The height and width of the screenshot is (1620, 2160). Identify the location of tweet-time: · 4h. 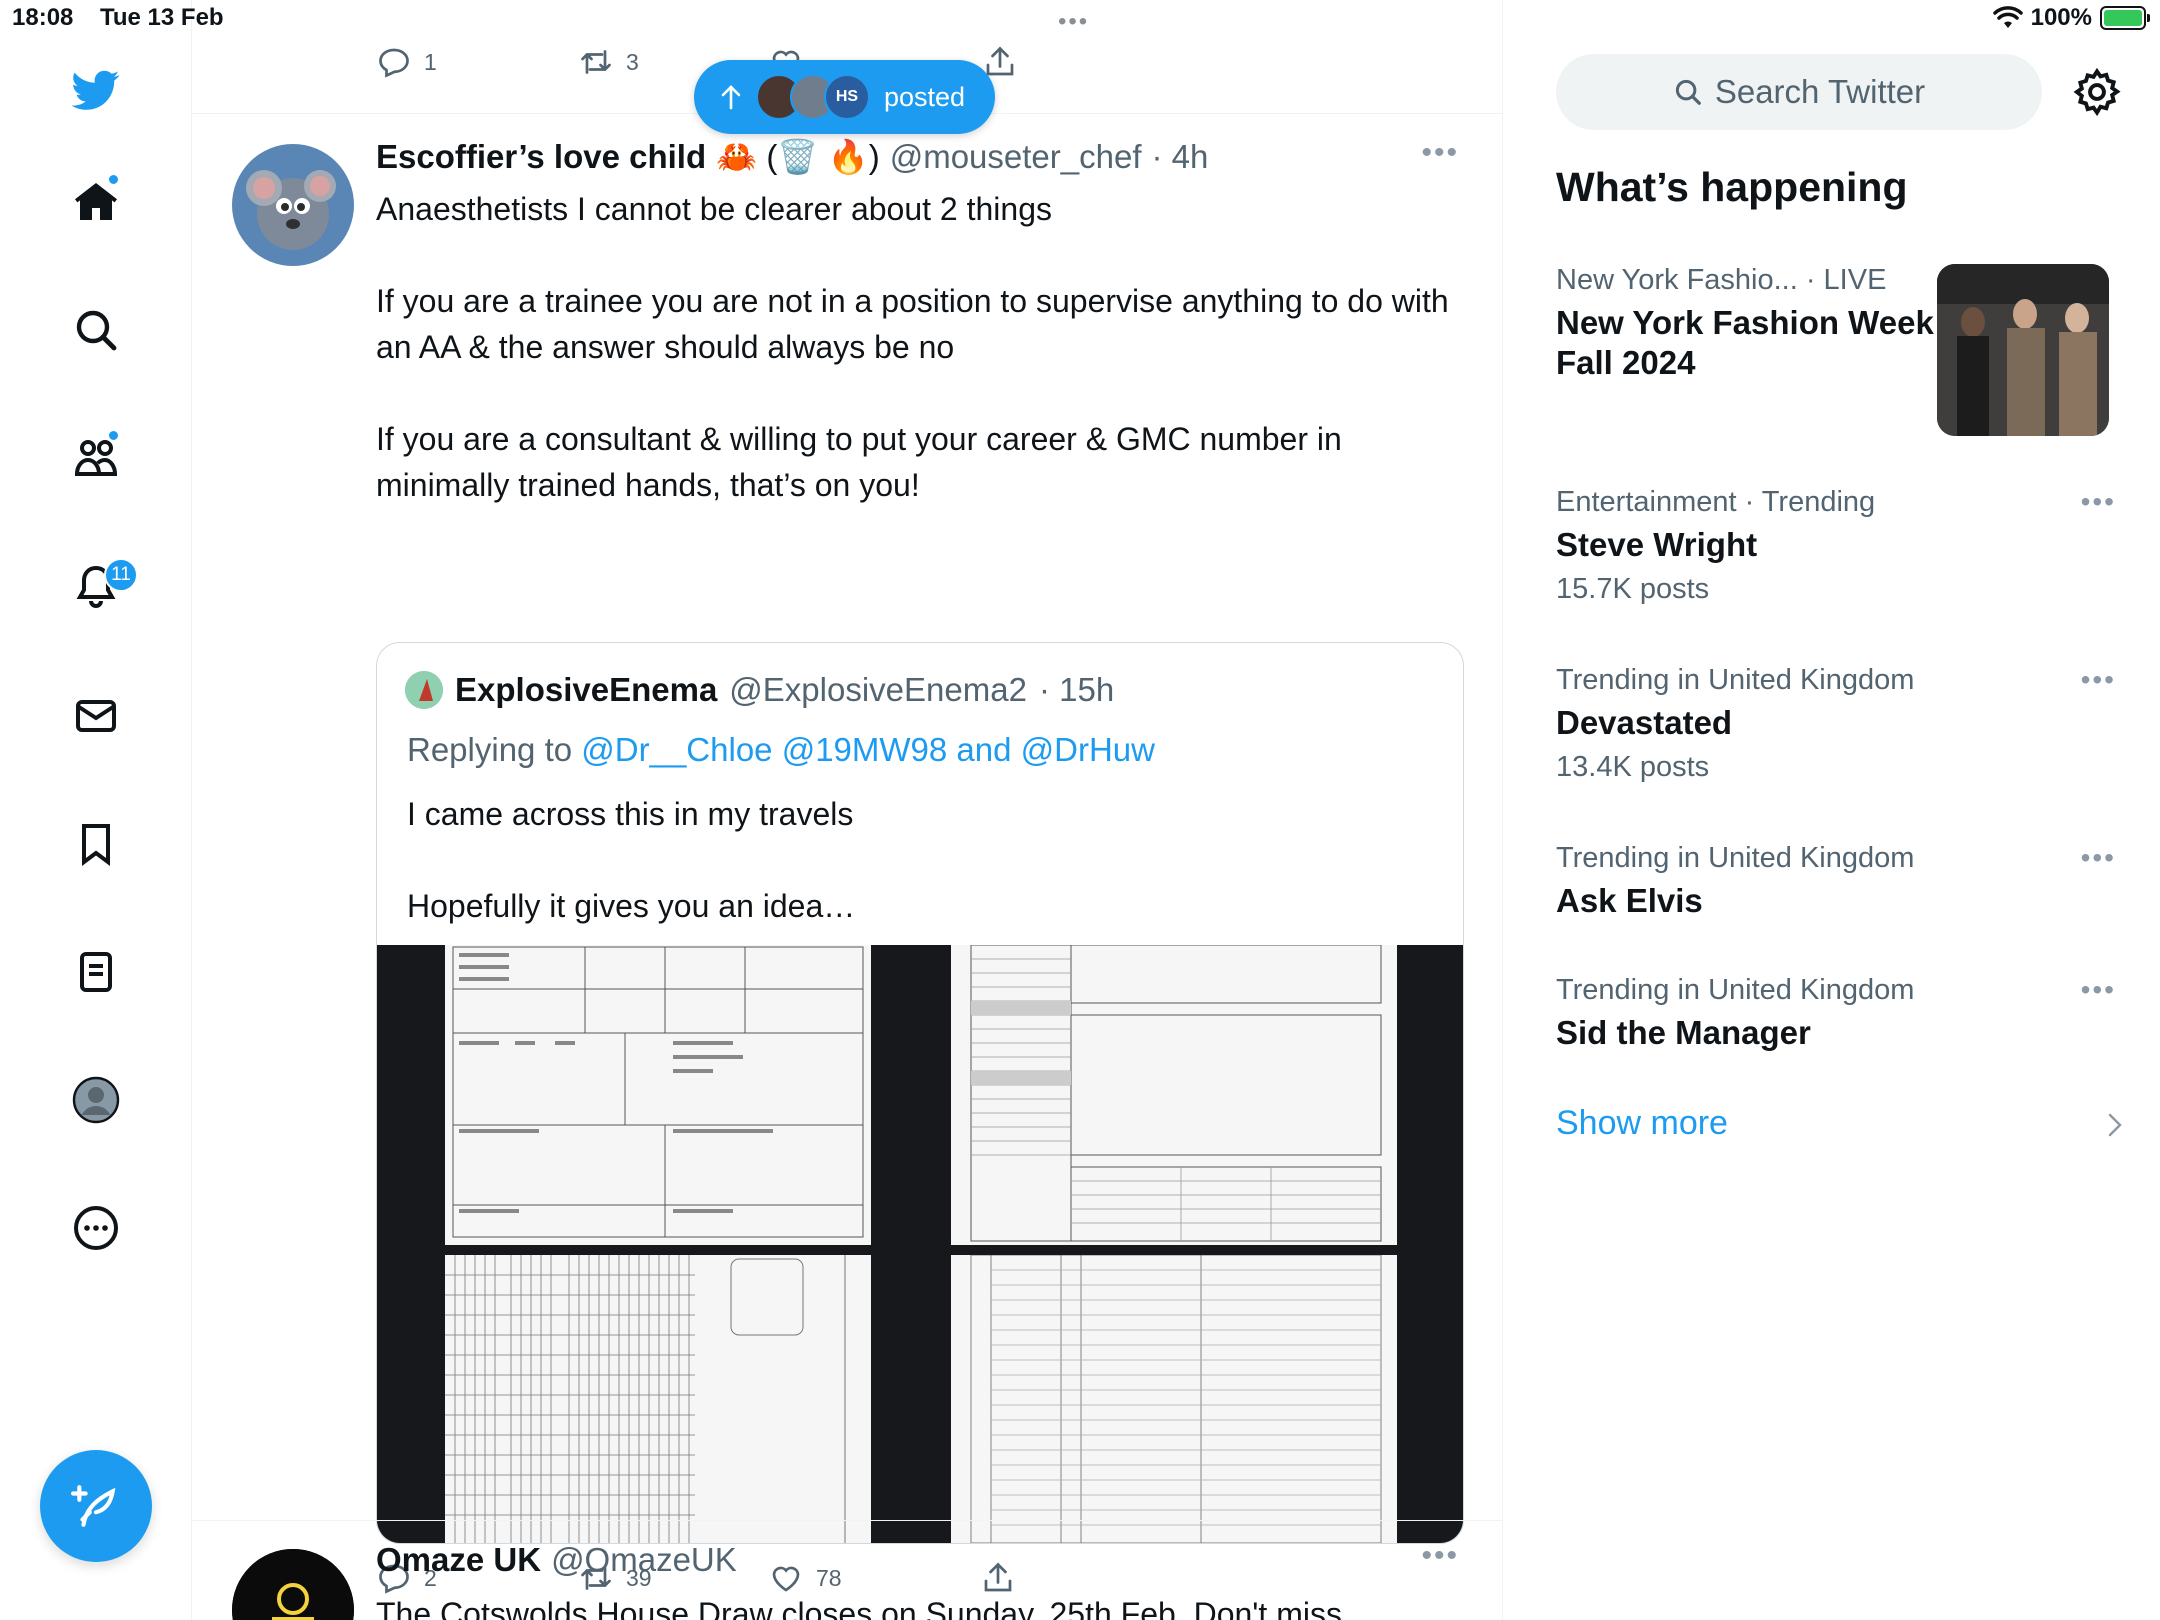
(1180, 157).